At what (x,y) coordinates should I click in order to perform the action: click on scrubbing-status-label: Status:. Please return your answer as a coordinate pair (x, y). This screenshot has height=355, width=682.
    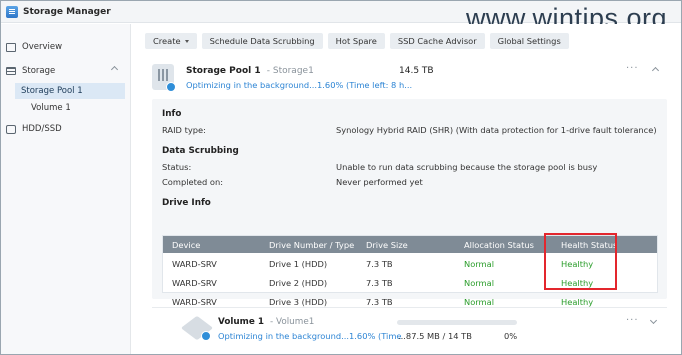
    Looking at the image, I should click on (177, 167).